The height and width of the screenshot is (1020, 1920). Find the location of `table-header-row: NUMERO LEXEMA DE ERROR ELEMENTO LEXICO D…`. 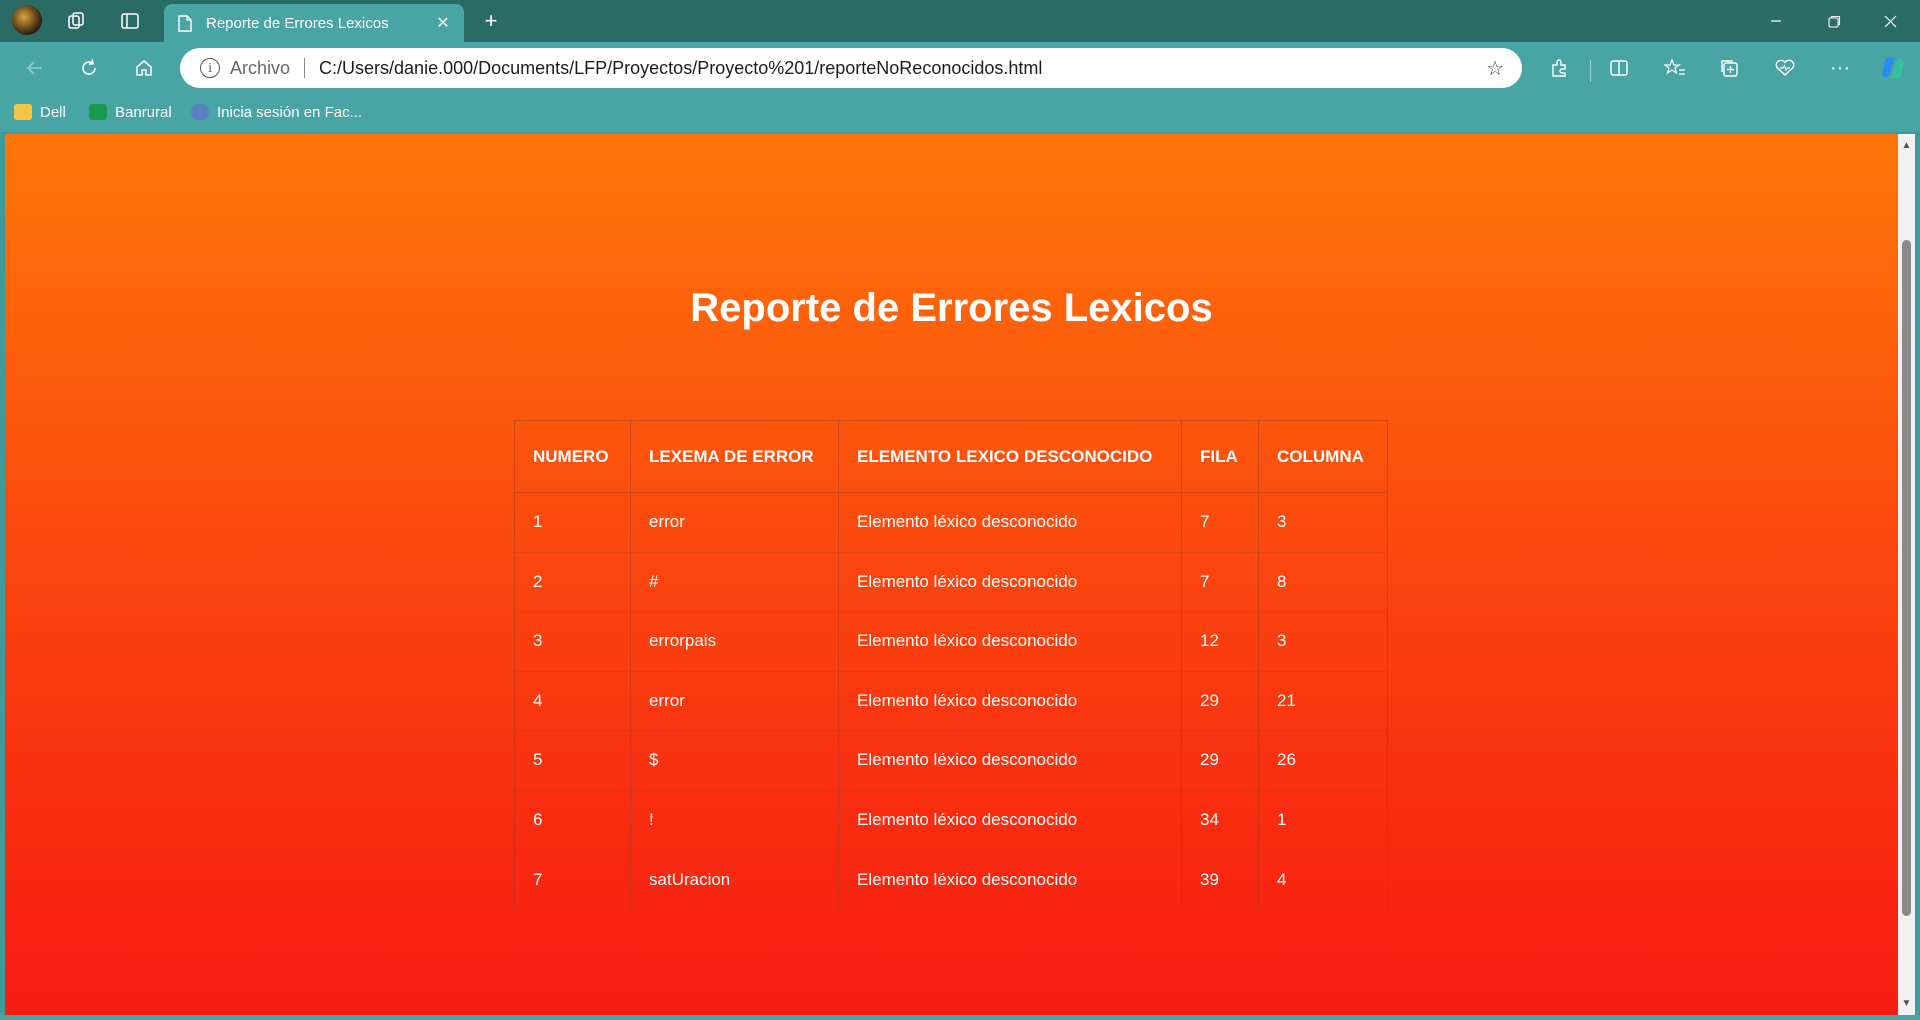

table-header-row: NUMERO LEXEMA DE ERROR ELEMENTO LEXICO D… is located at coordinates (951, 456).